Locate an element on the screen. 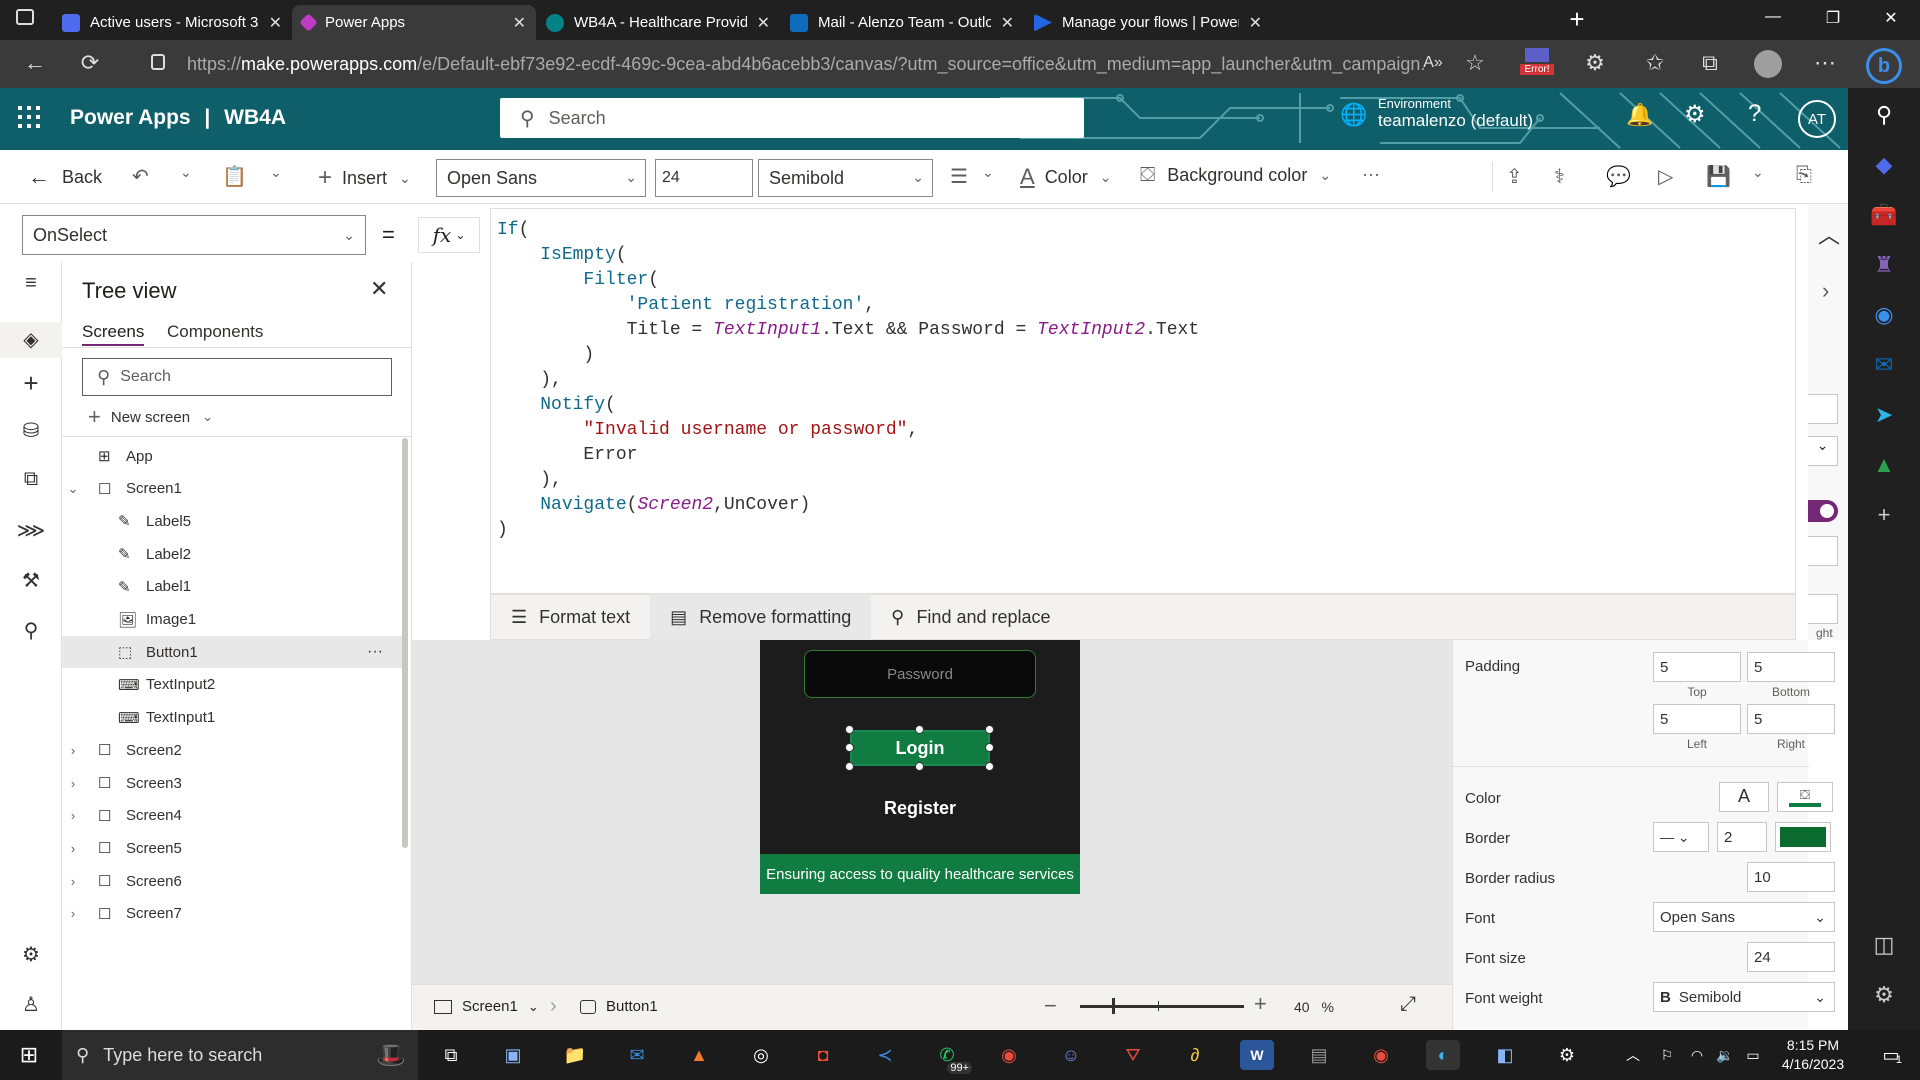 This screenshot has height=1080, width=1920. chrome-profile-icon: ◉ is located at coordinates (1381, 1055).